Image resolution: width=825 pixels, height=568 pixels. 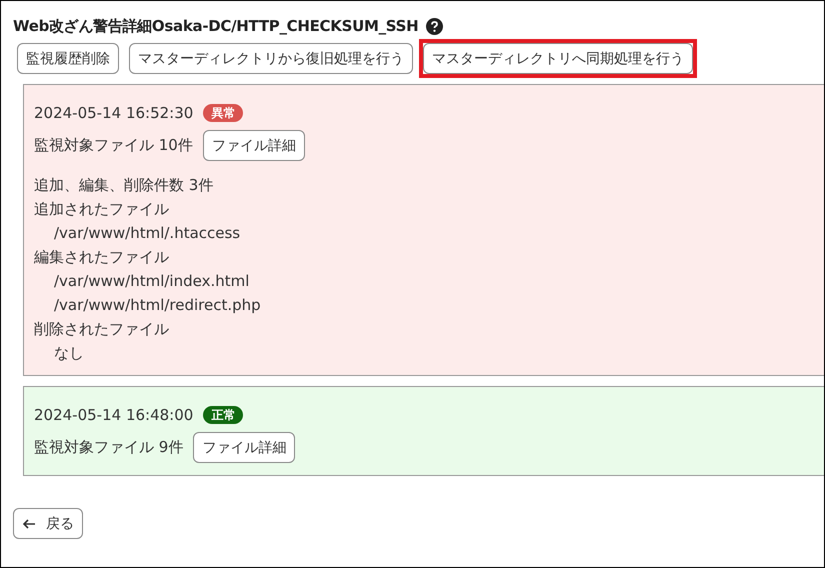 I want to click on change-summary: 追加、編集、削除件数 3件, so click(x=124, y=185).